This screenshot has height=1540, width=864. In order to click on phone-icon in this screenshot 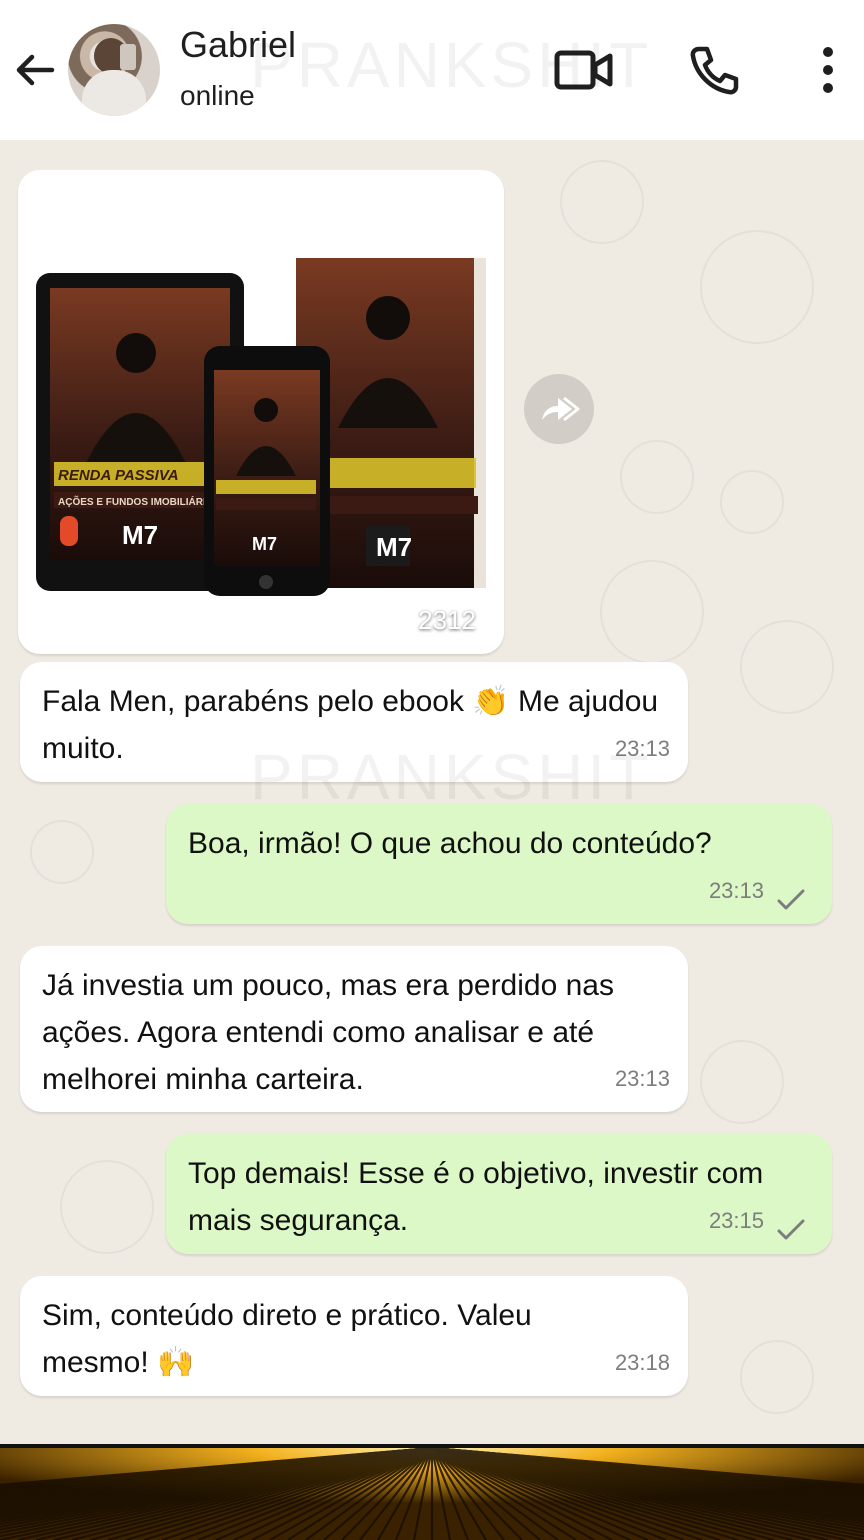, I will do `click(714, 70)`.